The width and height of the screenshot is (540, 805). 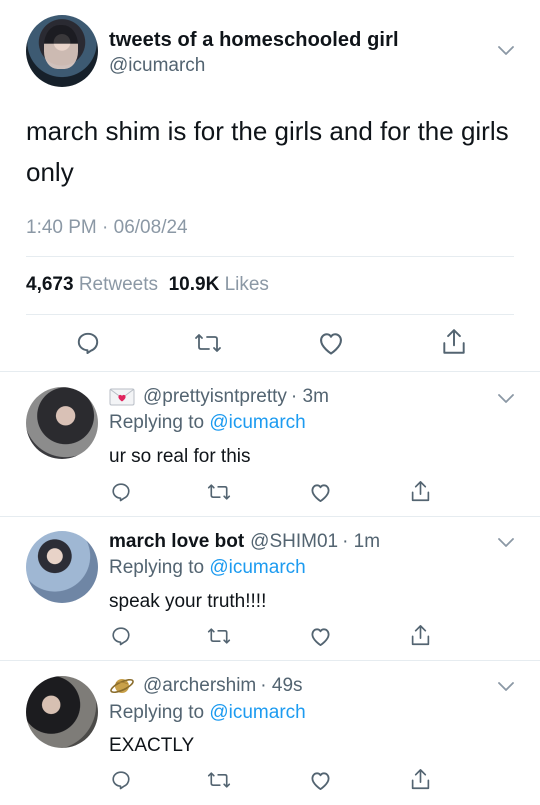 I want to click on retweets-count: 4,673, so click(x=50, y=284).